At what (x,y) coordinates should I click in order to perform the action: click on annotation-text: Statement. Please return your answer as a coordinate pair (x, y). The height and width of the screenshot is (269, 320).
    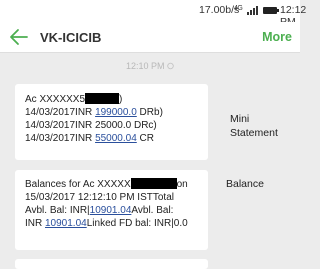
    Looking at the image, I should click on (254, 133).